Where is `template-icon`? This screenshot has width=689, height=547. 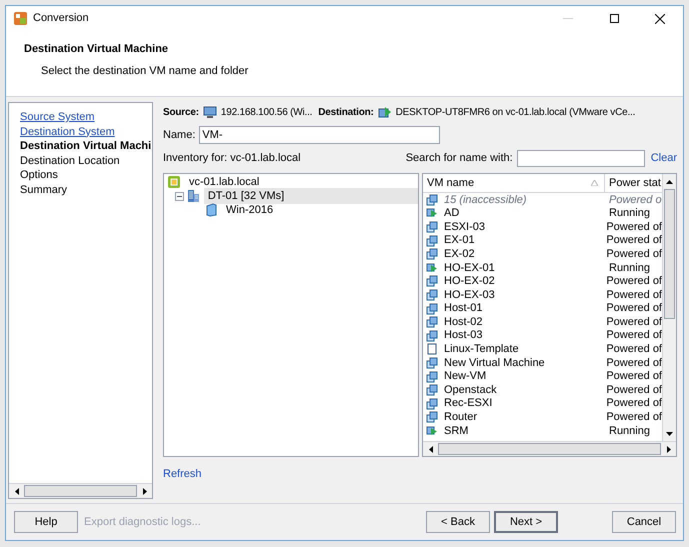
template-icon is located at coordinates (432, 349).